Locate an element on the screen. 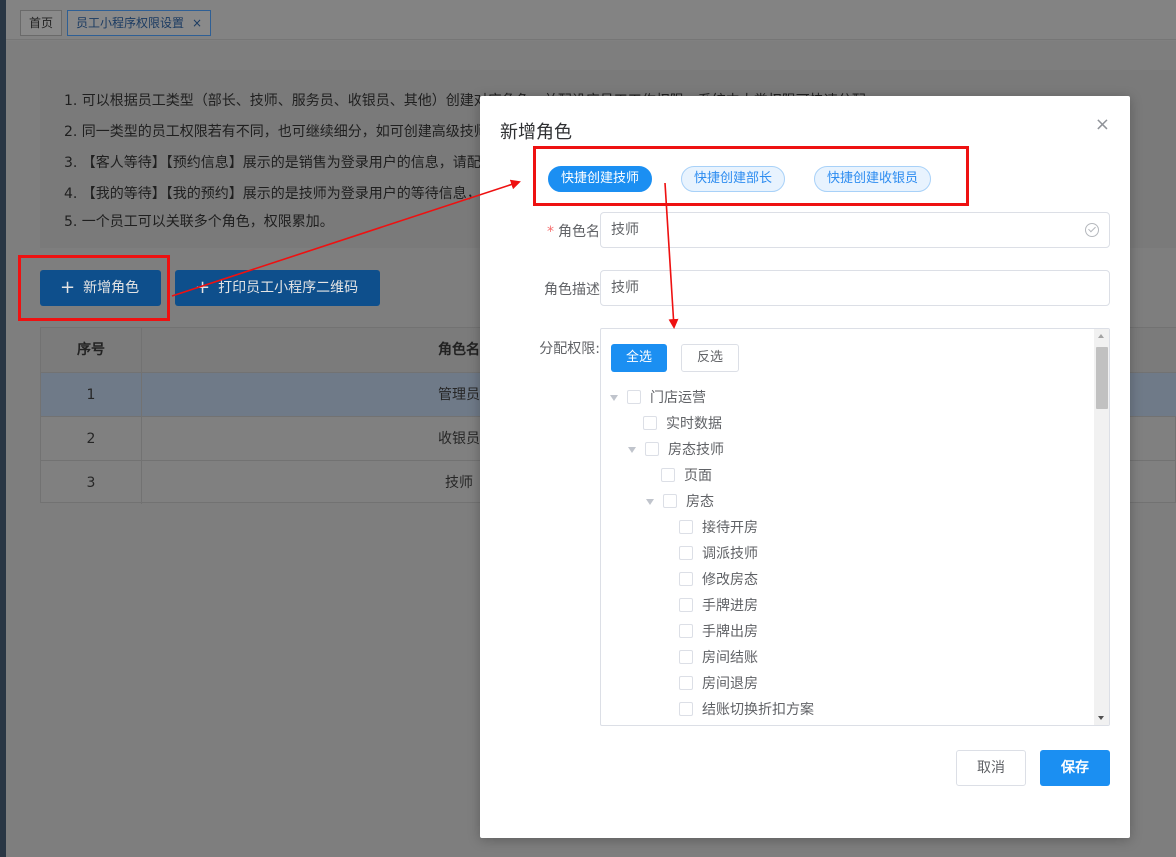 The image size is (1176, 857). arrow-to-quick-create is located at coordinates (346, 238).